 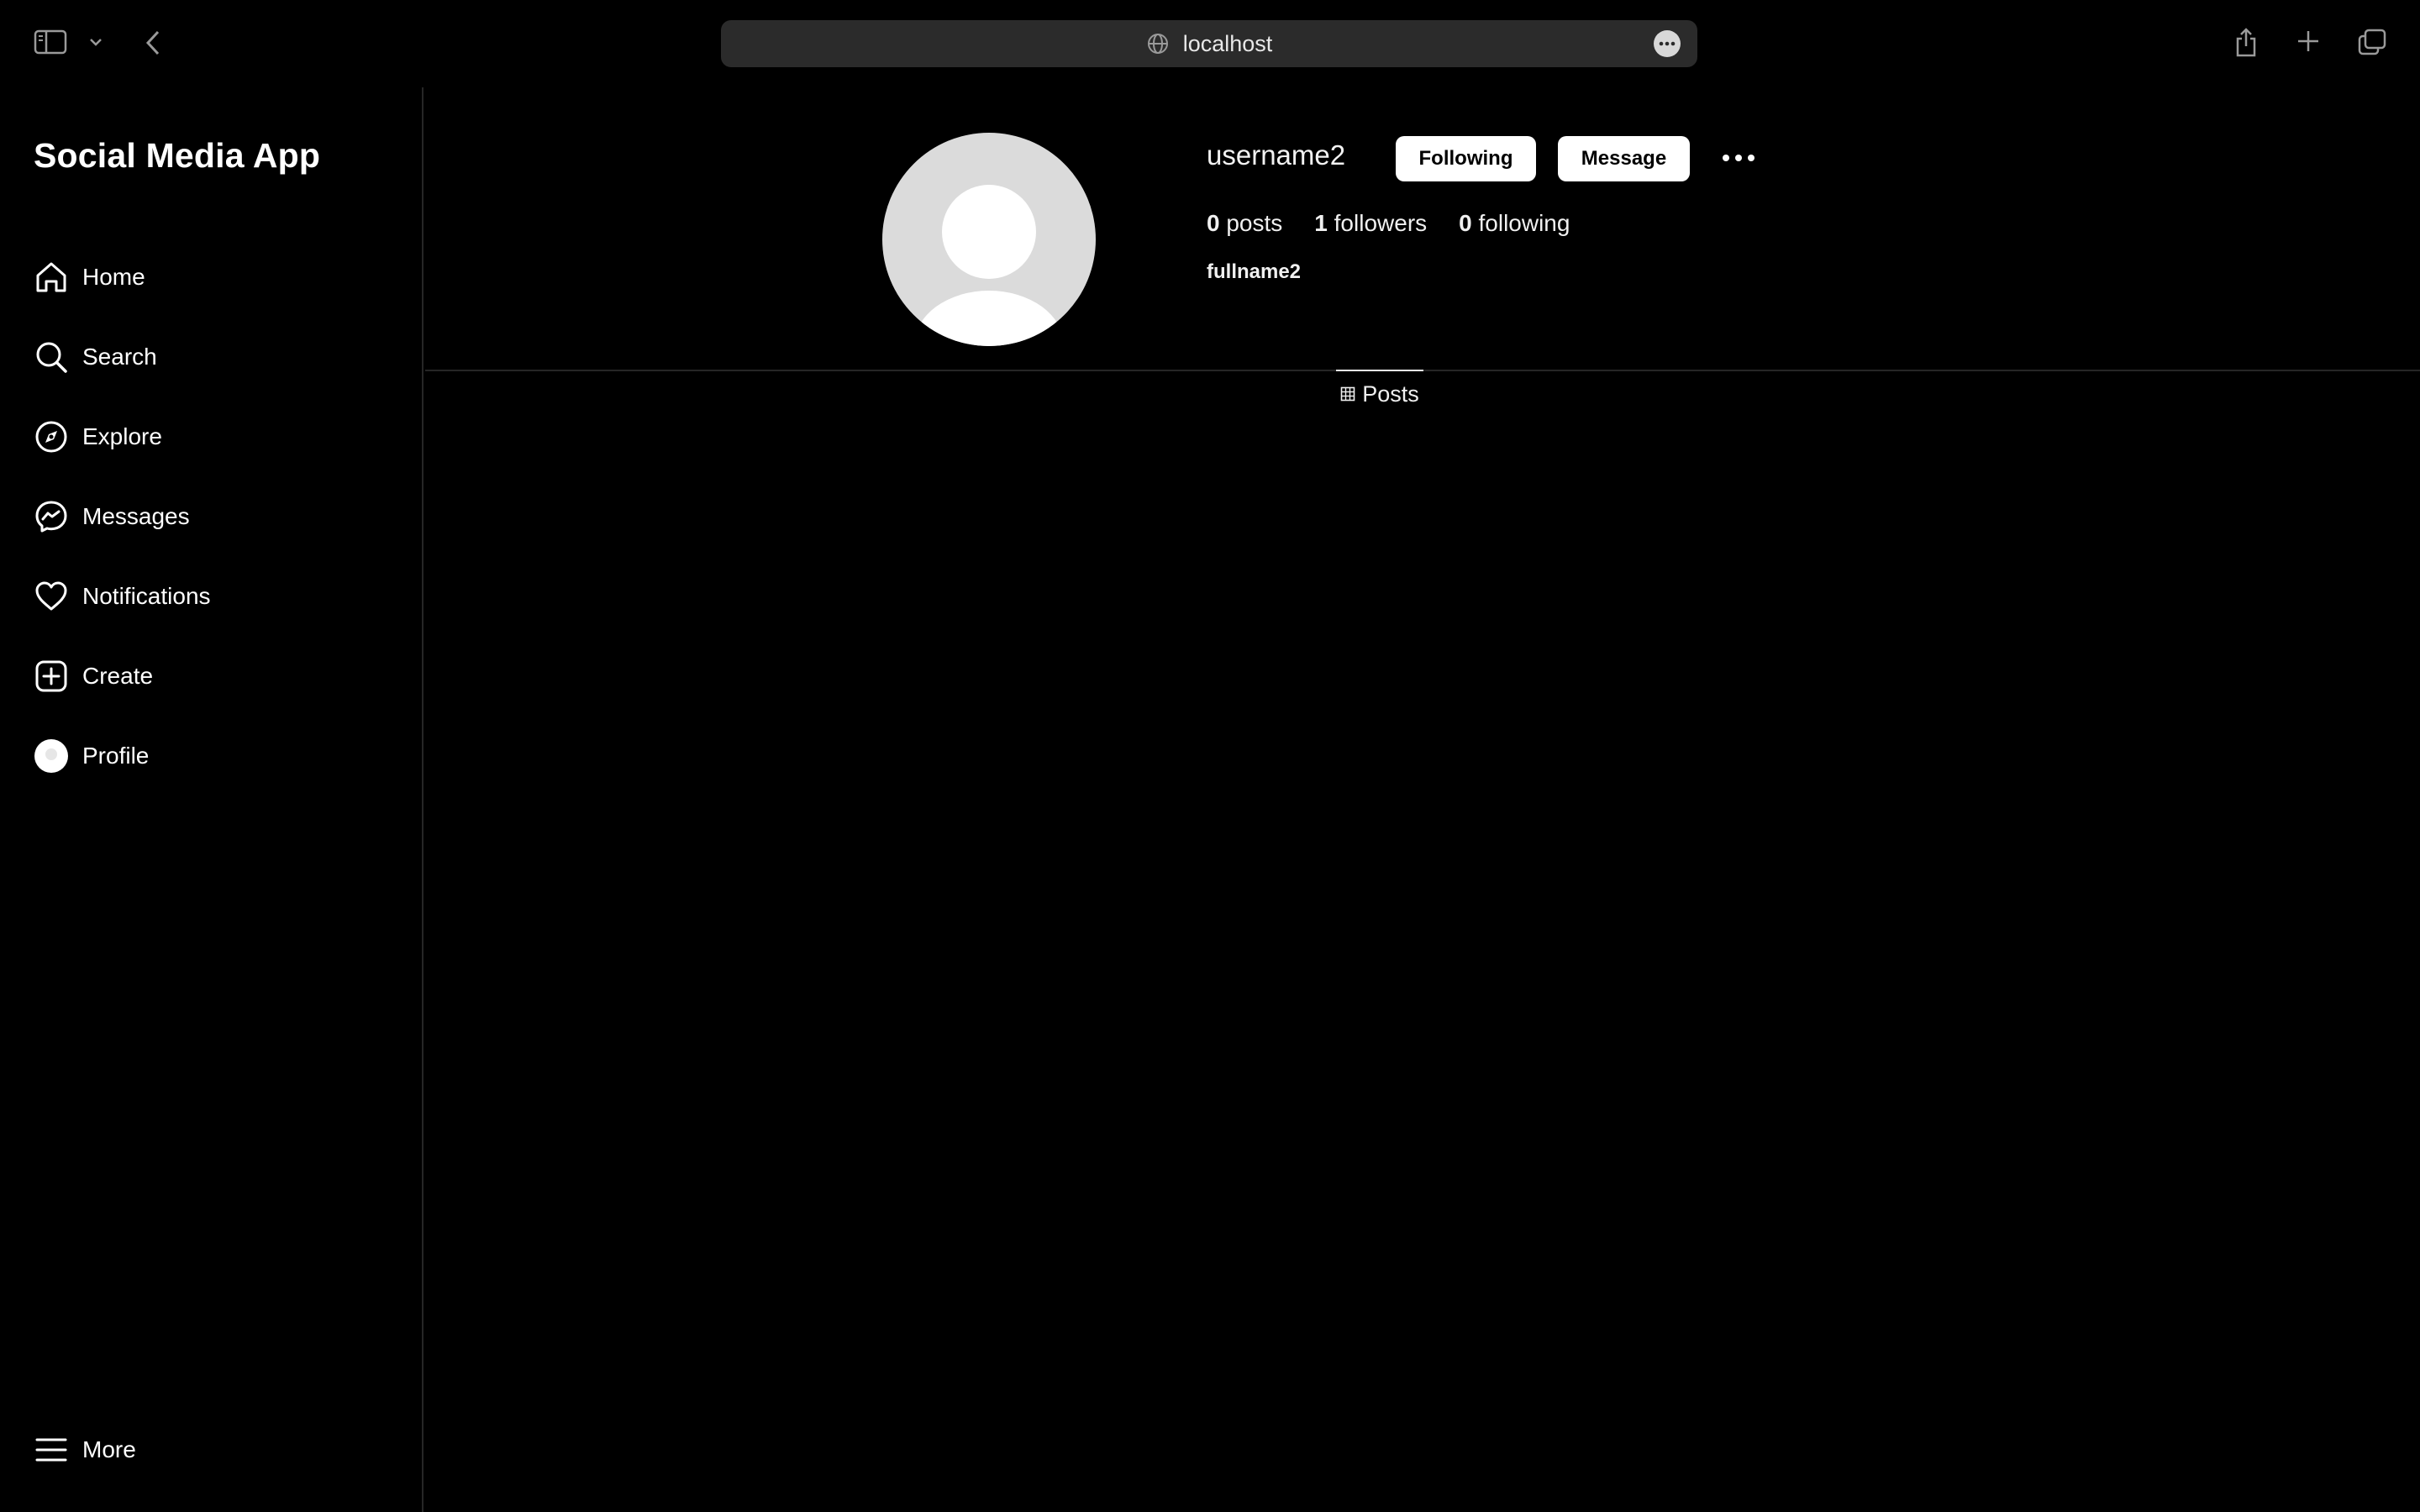 I want to click on sidebar-item-label: Messages, so click(x=136, y=516).